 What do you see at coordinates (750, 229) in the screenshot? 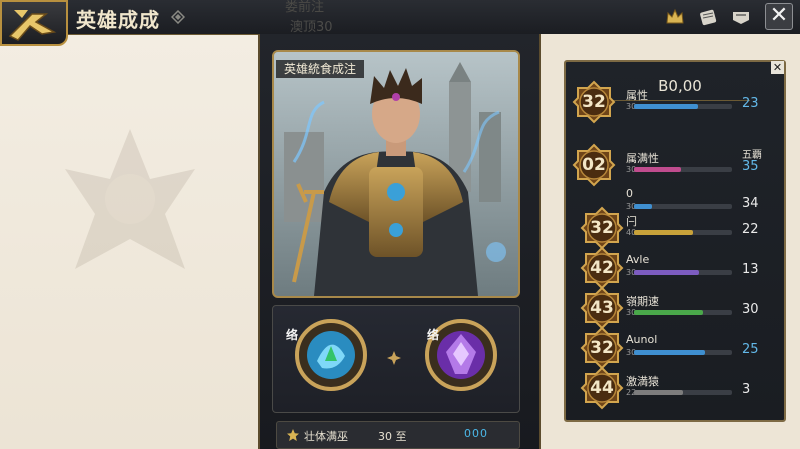
I see `stat-value: 22` at bounding box center [750, 229].